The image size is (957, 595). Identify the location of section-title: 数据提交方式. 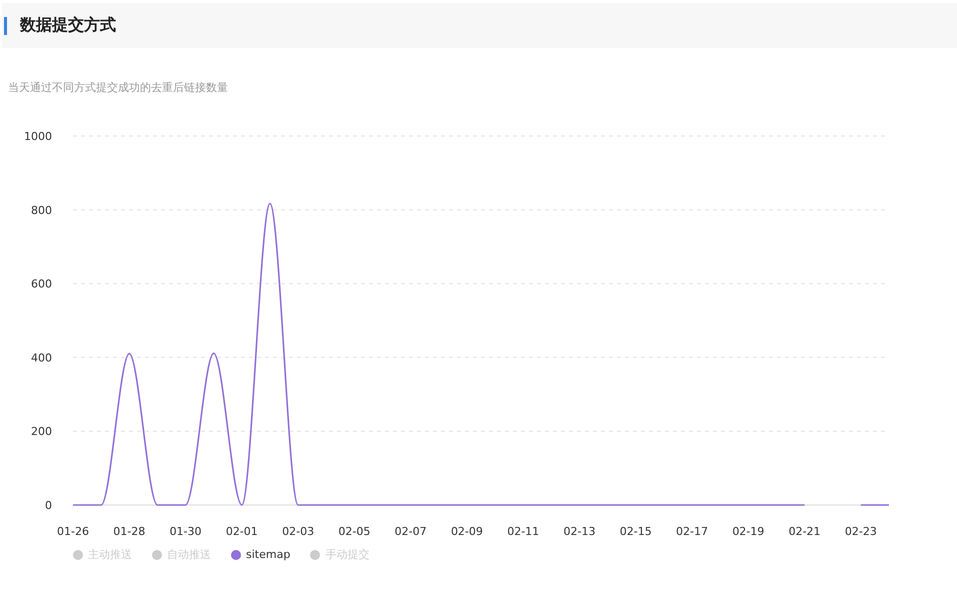
(68, 25).